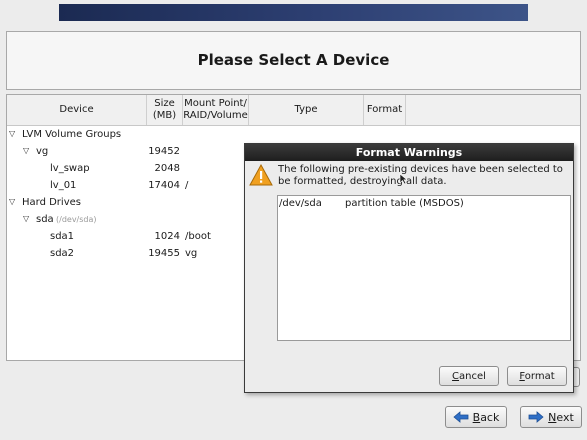 The width and height of the screenshot is (587, 440). I want to click on column-size: Size (MB), so click(165, 110).